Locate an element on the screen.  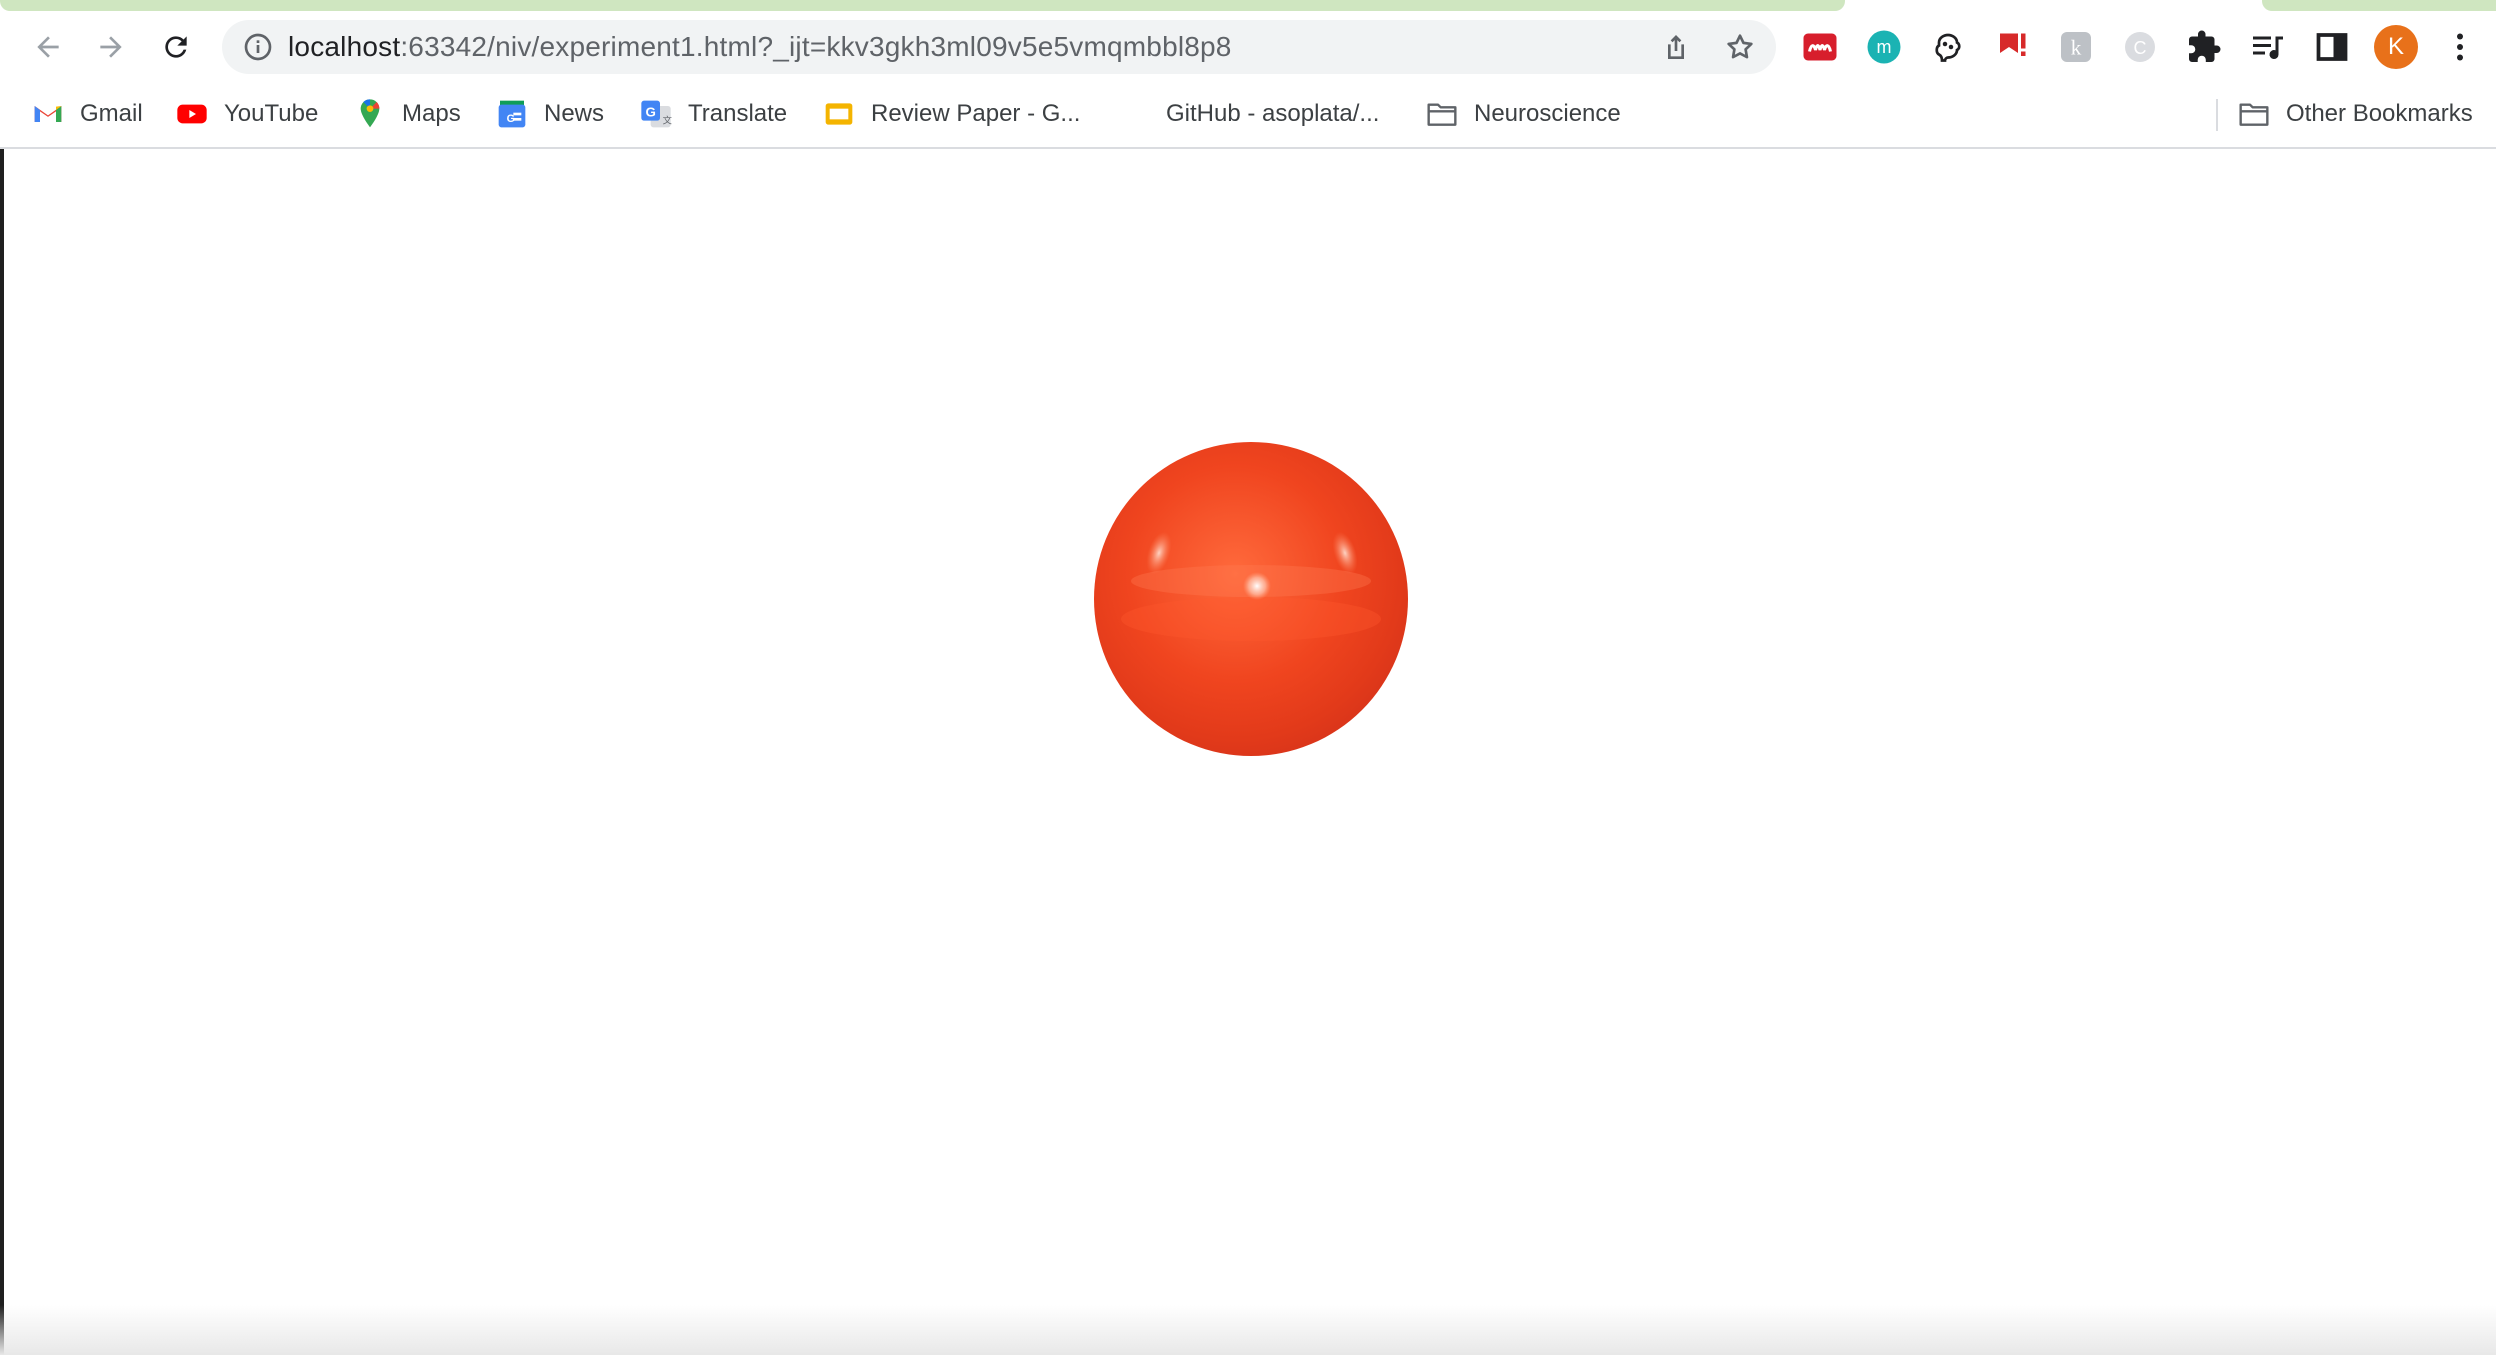
bookmark-news: G News is located at coordinates (550, 114).